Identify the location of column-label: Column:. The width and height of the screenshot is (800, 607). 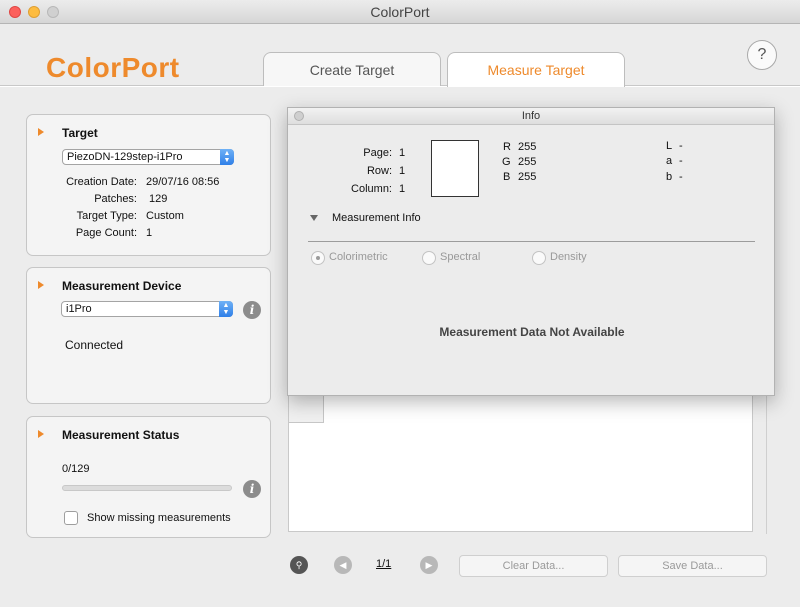
(371, 189).